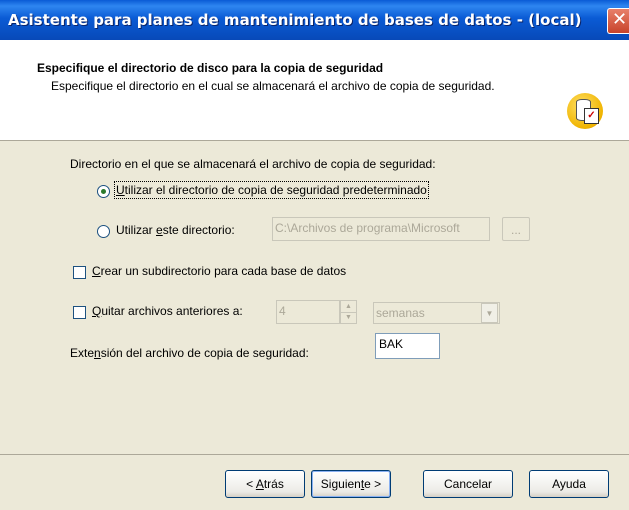  Describe the element at coordinates (348, 317) in the screenshot. I see `spin-down-icon: ▼` at that location.